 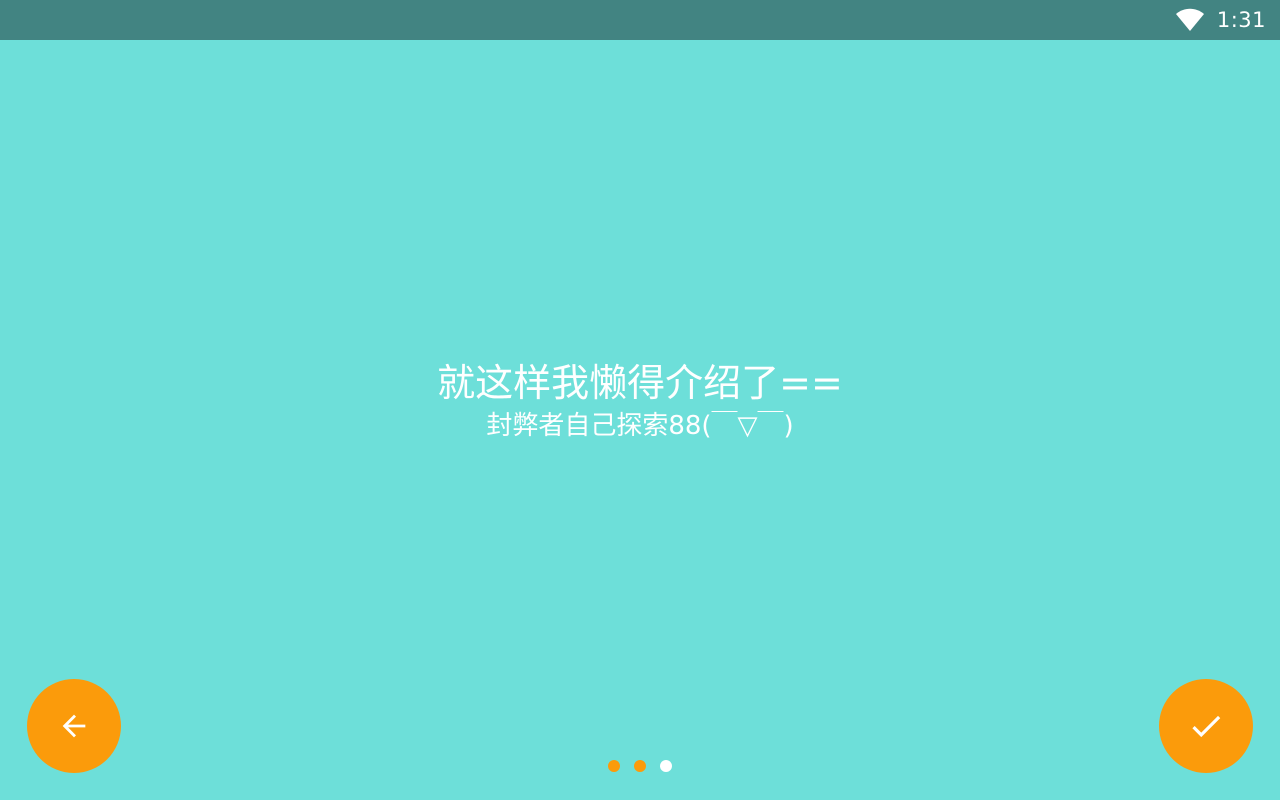 What do you see at coordinates (1241, 20) in the screenshot?
I see `status-time: 1:31` at bounding box center [1241, 20].